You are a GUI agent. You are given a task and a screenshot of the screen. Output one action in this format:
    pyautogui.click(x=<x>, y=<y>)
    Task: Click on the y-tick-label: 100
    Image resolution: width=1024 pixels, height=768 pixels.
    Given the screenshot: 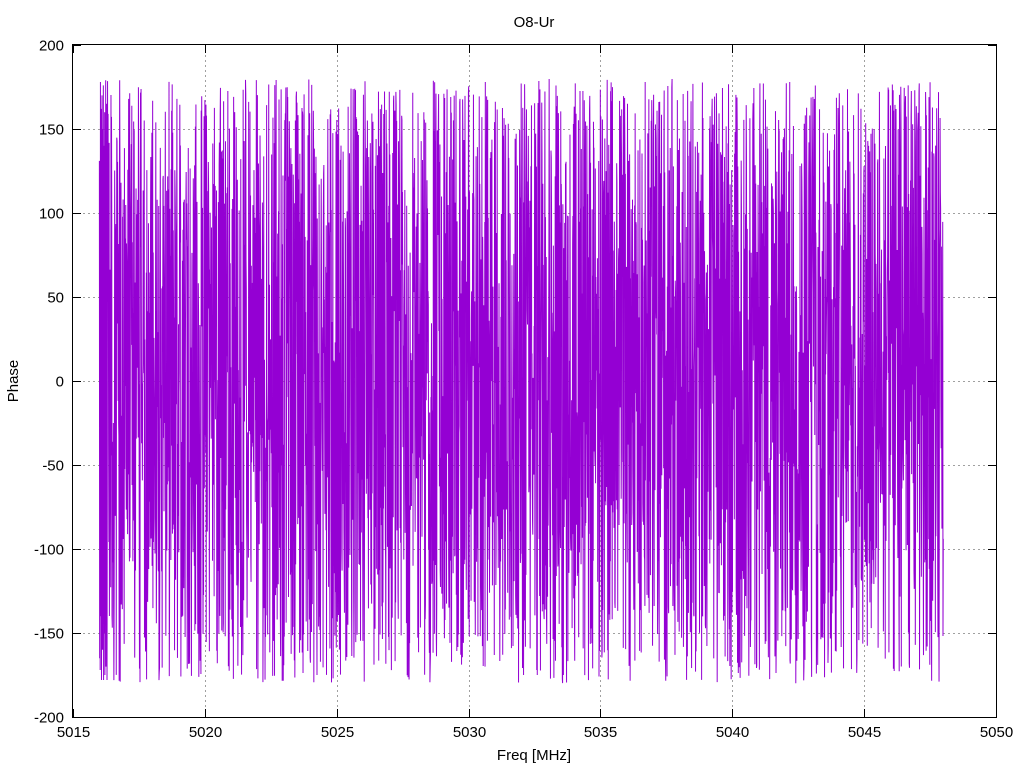 What is the action you would take?
    pyautogui.click(x=51, y=214)
    